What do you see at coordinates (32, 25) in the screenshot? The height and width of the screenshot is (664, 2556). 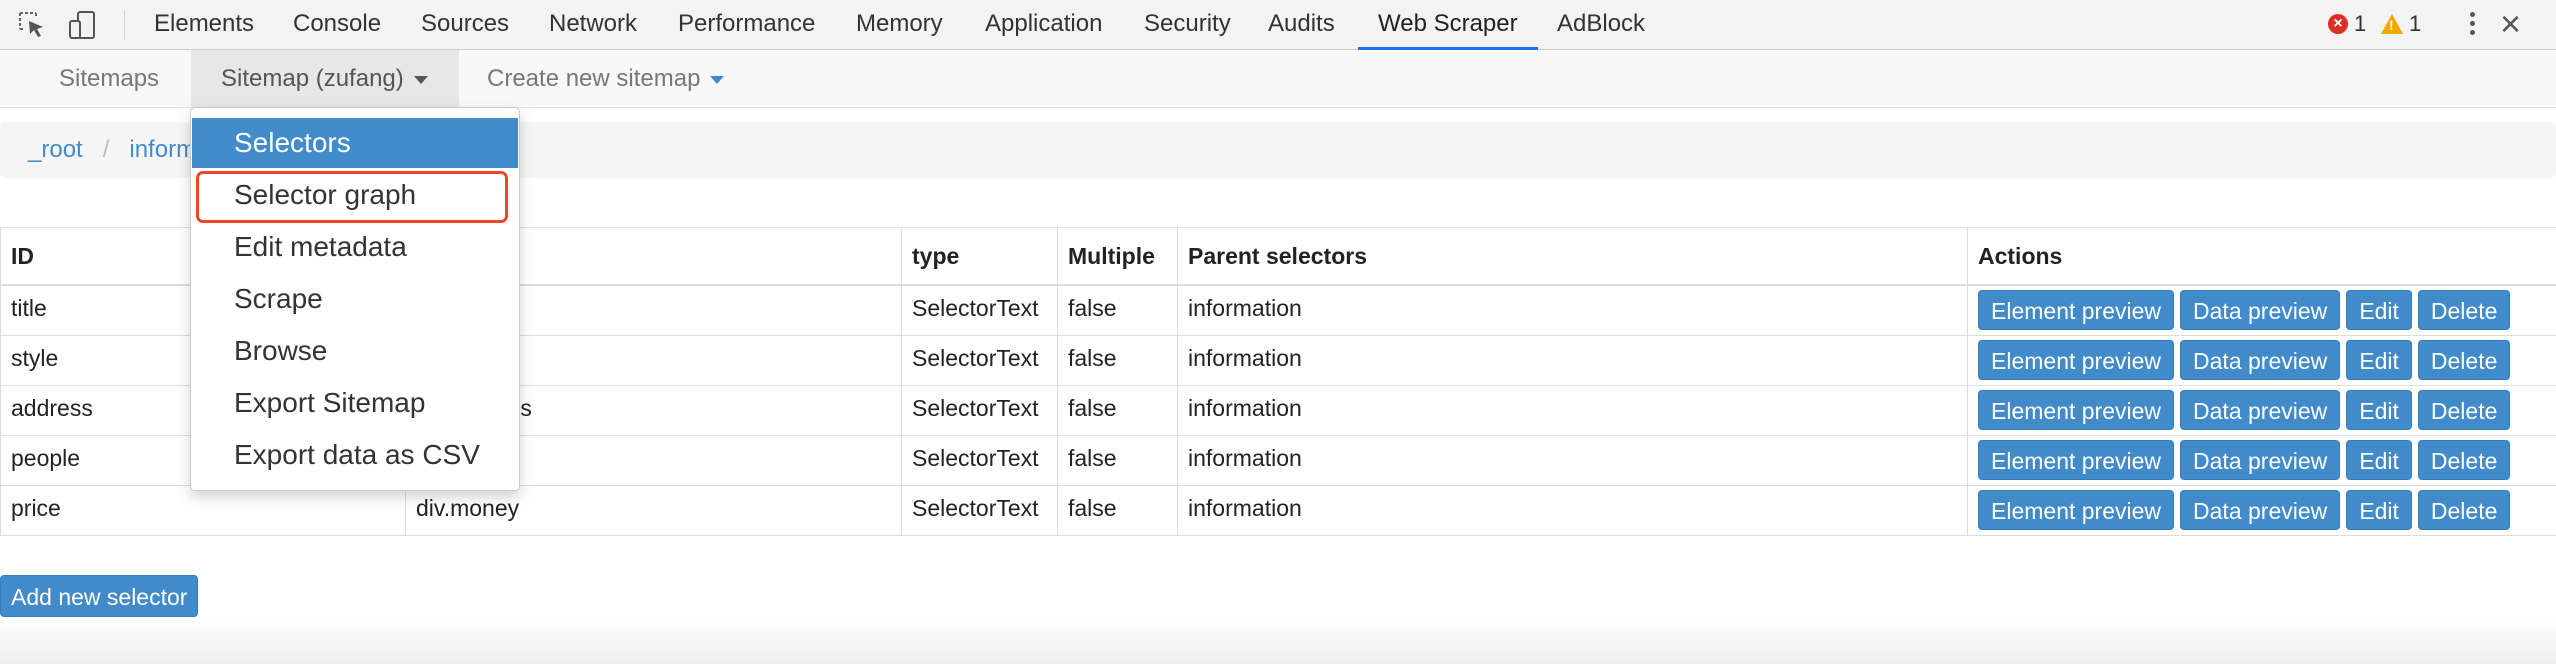 I see `inspect-cursor-icon` at bounding box center [32, 25].